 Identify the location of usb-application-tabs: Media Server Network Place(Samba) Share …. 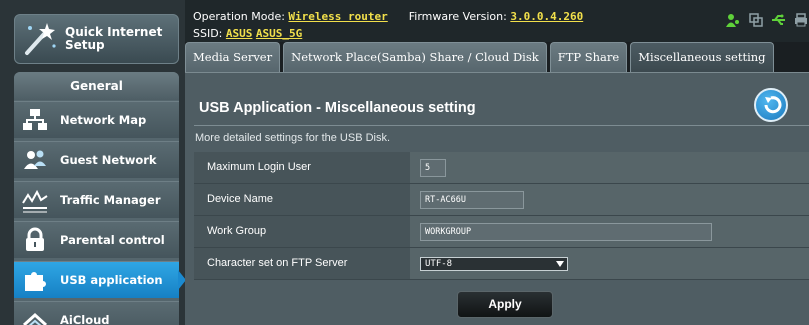
(479, 57).